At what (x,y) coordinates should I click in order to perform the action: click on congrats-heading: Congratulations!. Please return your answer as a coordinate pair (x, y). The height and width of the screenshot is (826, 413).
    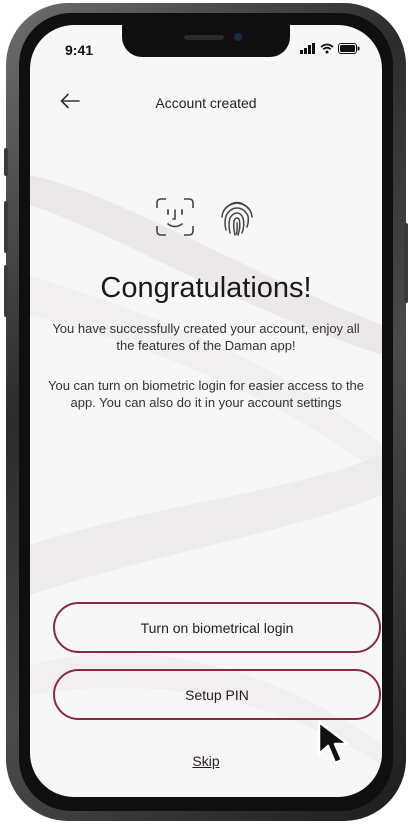
    Looking at the image, I should click on (206, 288).